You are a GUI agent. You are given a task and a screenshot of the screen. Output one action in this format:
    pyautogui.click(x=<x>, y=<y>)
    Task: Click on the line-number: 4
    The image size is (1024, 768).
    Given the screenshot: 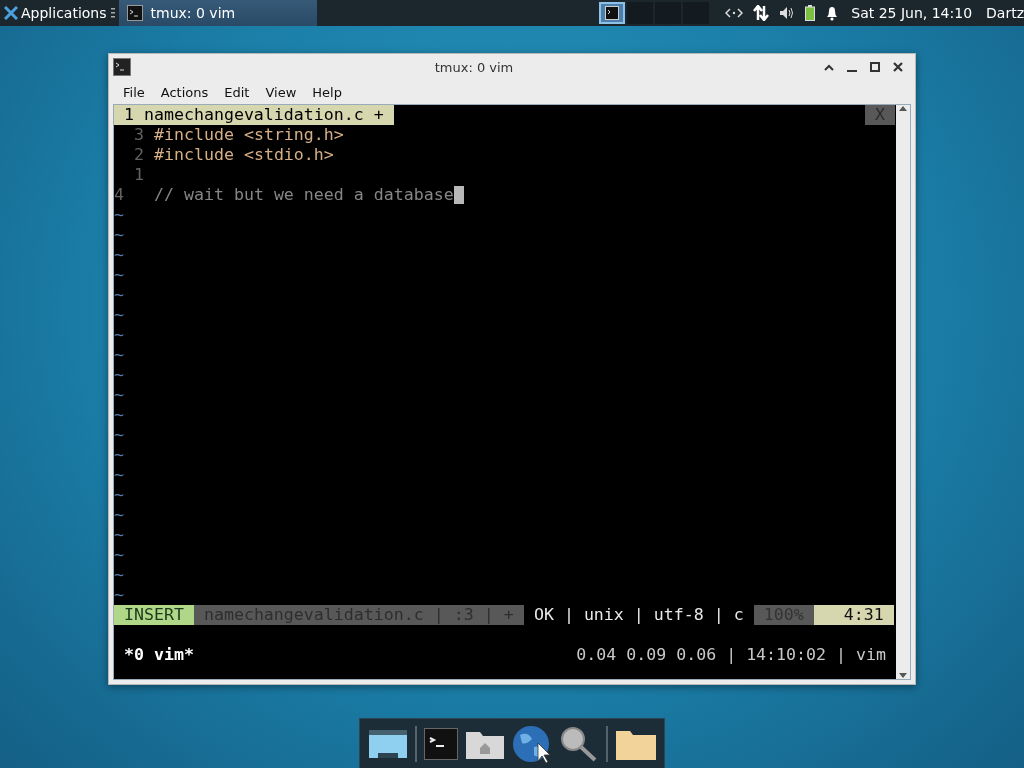 What is the action you would take?
    pyautogui.click(x=119, y=195)
    